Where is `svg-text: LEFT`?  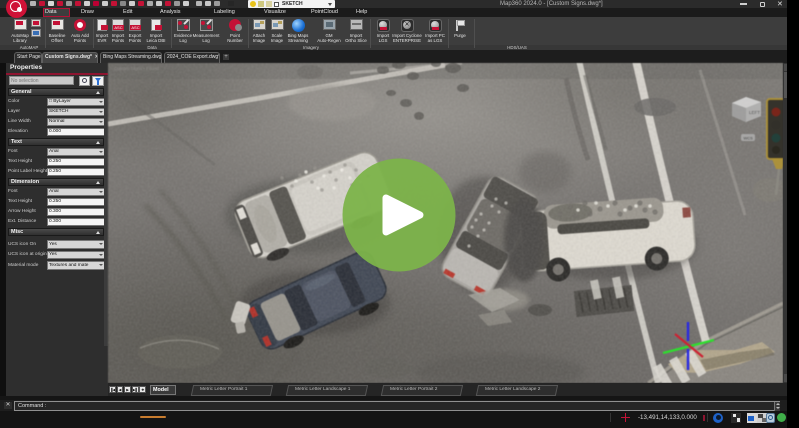
svg-text: LEFT is located at coordinates (754, 112).